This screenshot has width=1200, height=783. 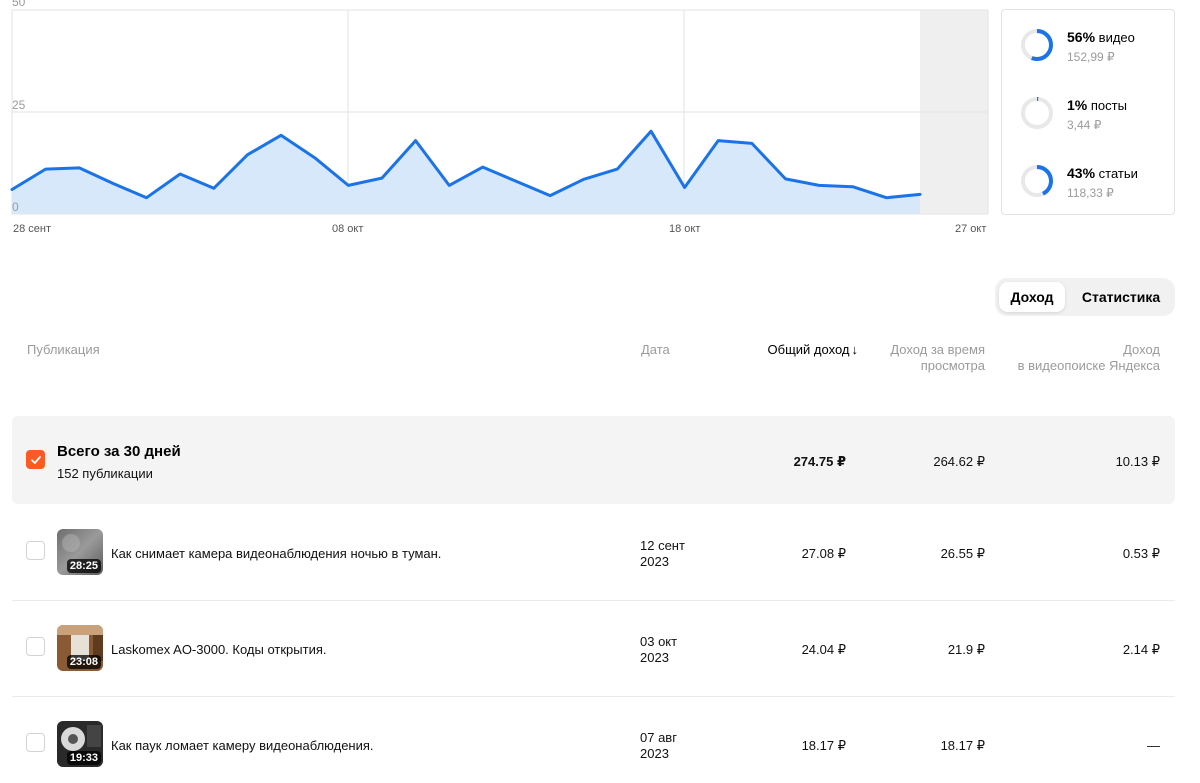 I want to click on breakdown-percent: 1%, so click(x=1077, y=105).